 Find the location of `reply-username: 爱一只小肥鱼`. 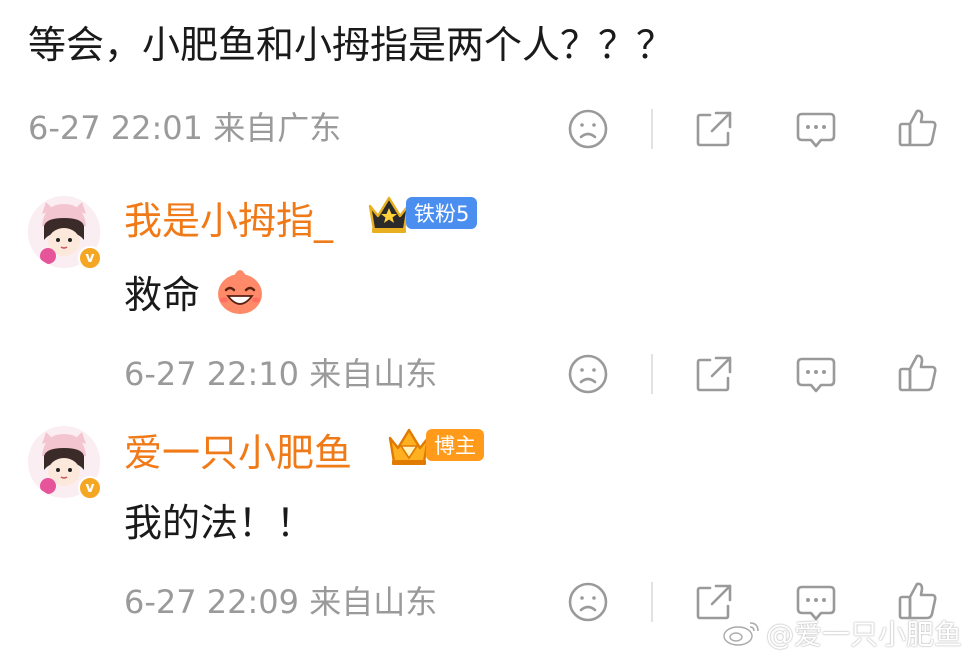

reply-username: 爱一只小肥鱼 is located at coordinates (238, 453).